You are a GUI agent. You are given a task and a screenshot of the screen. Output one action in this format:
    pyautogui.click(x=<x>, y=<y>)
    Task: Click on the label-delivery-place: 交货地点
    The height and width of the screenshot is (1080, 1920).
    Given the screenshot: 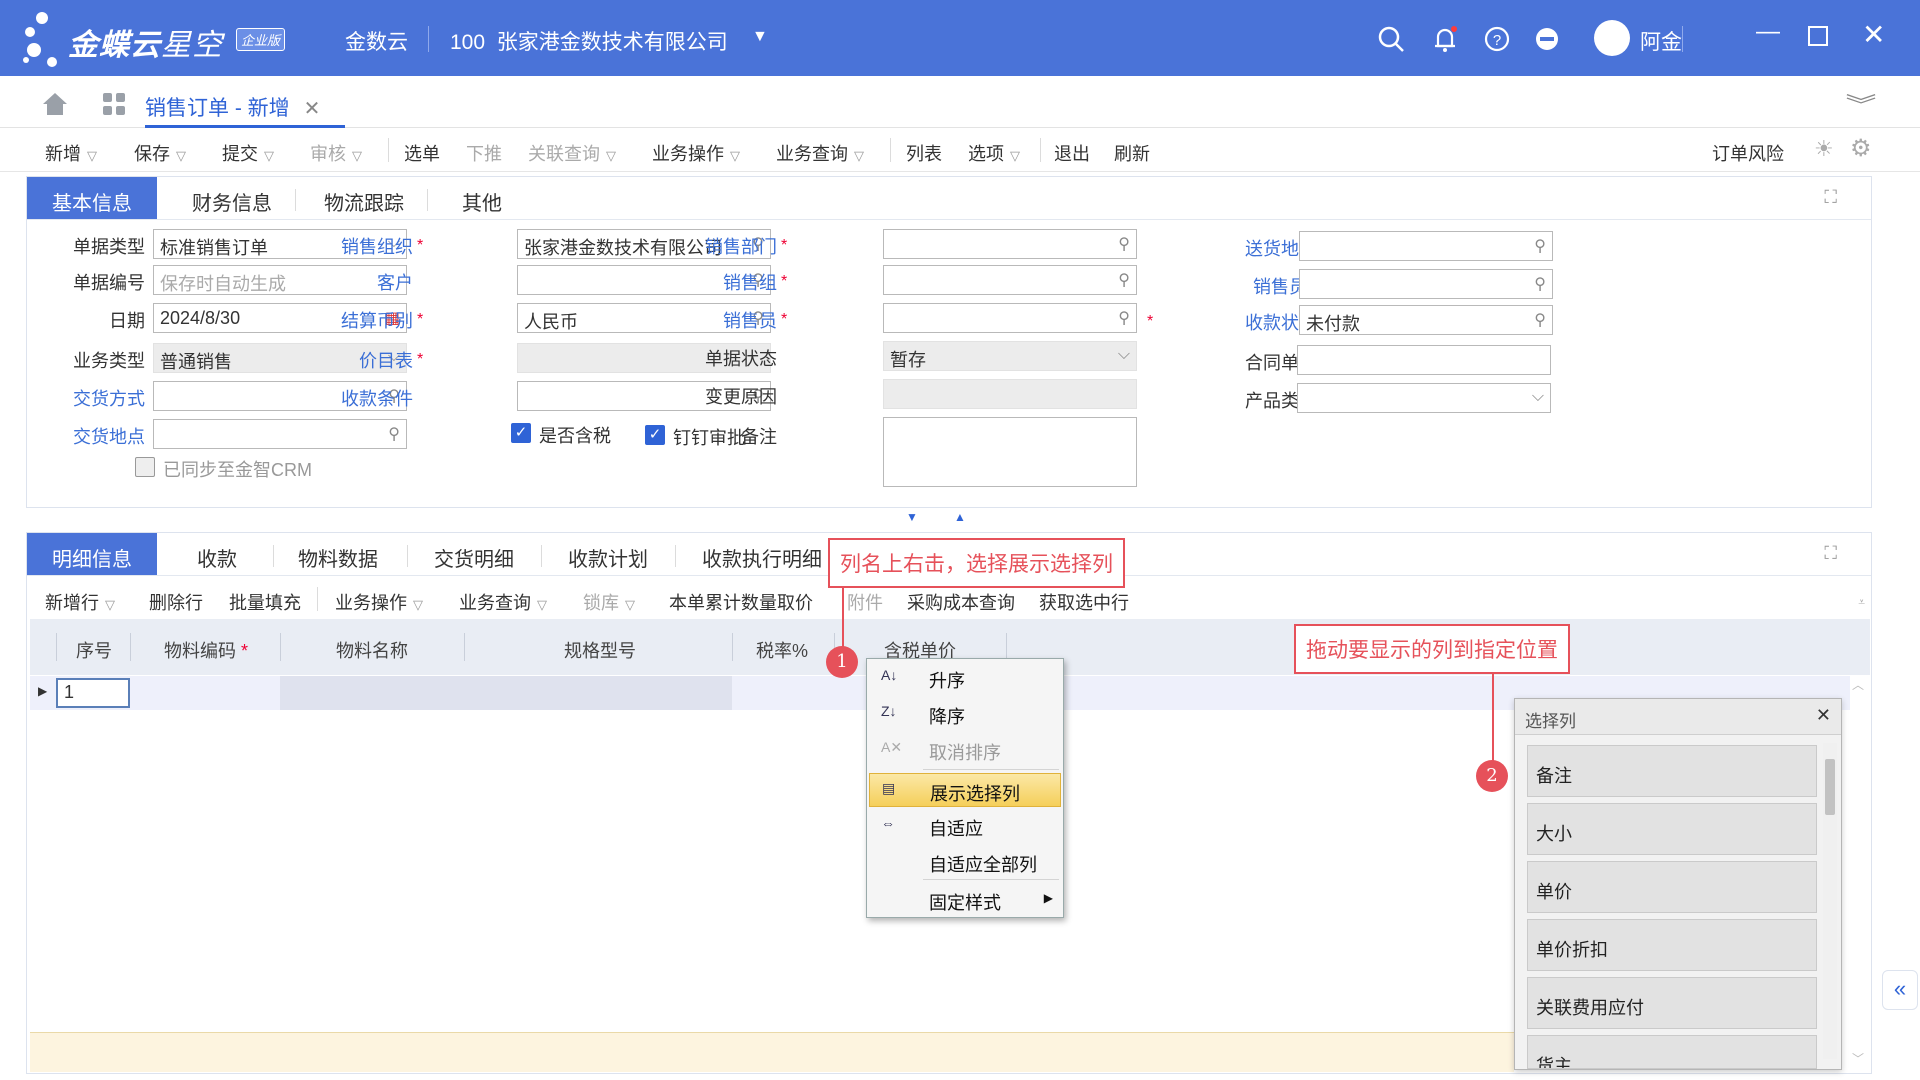 What is the action you would take?
    pyautogui.click(x=85, y=436)
    